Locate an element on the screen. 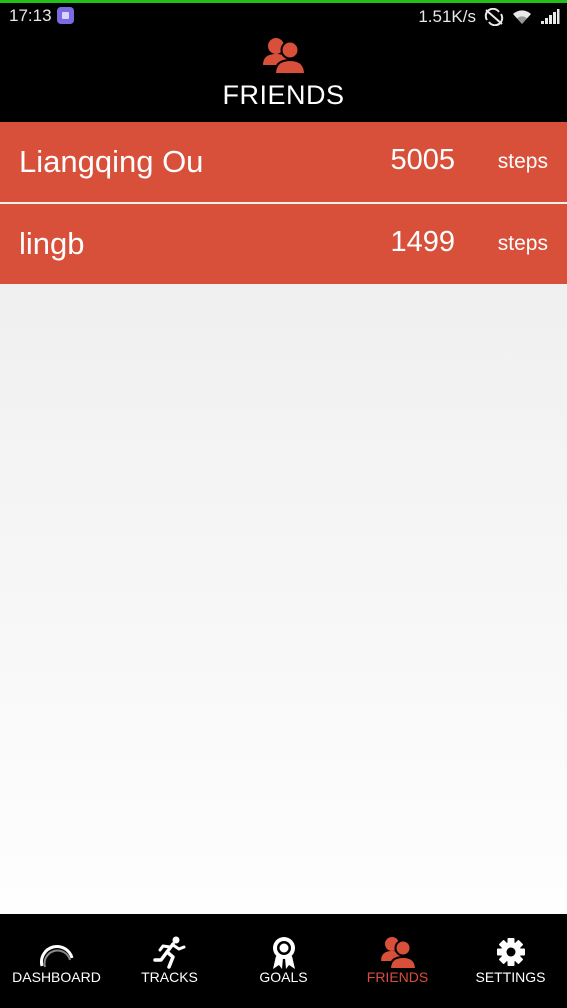 Image resolution: width=567 pixels, height=1008 pixels. friend-row: lingb 1499 steps is located at coordinates (283, 244).